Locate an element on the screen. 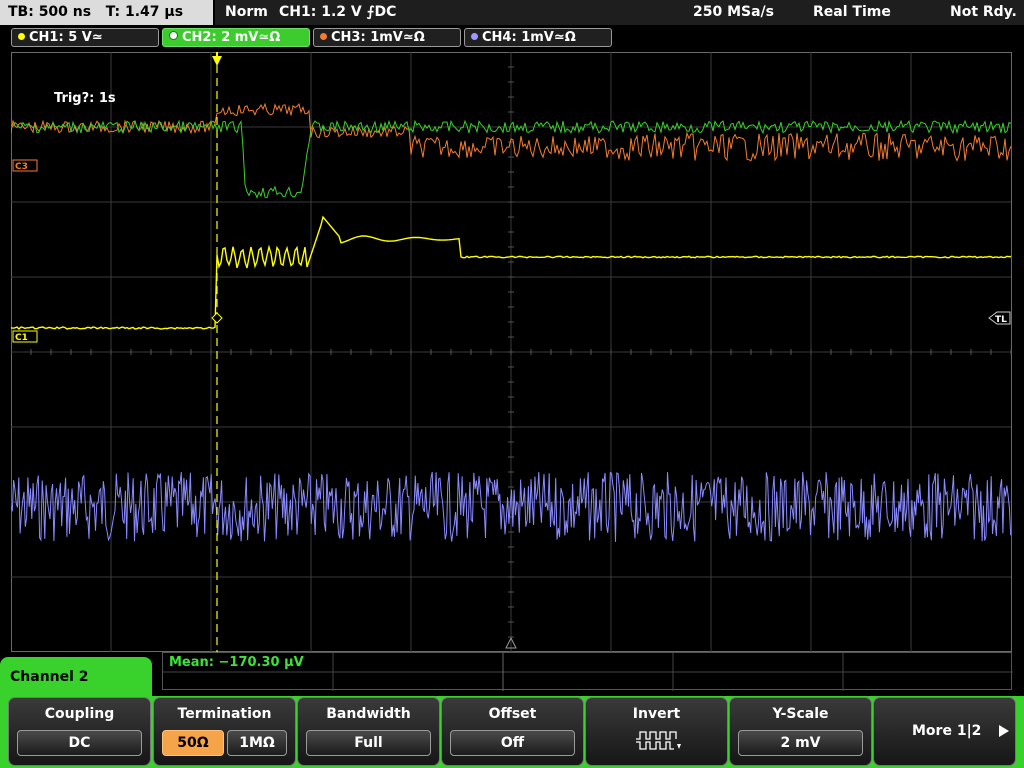 This screenshot has width=1024, height=768. termination-50ohm-option: 50Ω is located at coordinates (193, 743).